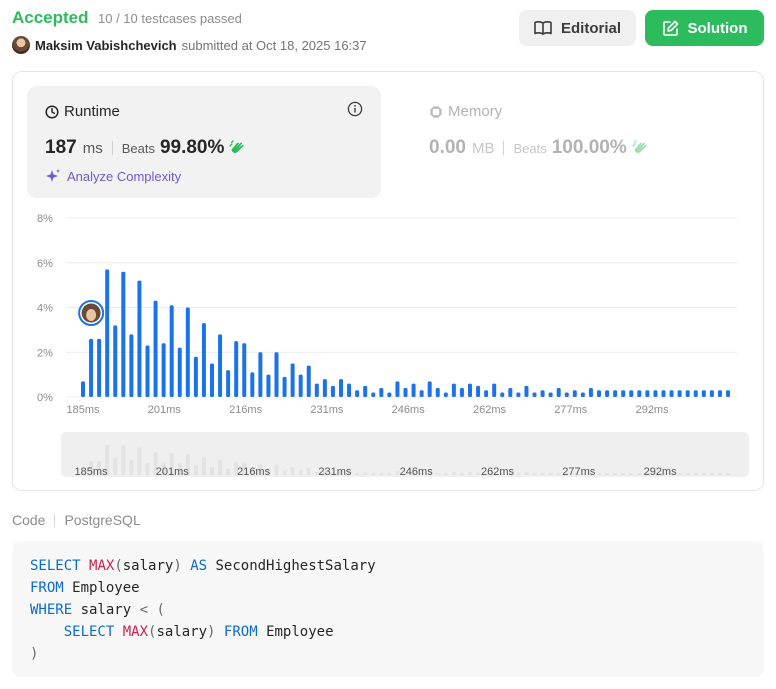 The image size is (776, 689). Describe the element at coordinates (490, 410) in the screenshot. I see `x-tick-label: 262ms` at that location.